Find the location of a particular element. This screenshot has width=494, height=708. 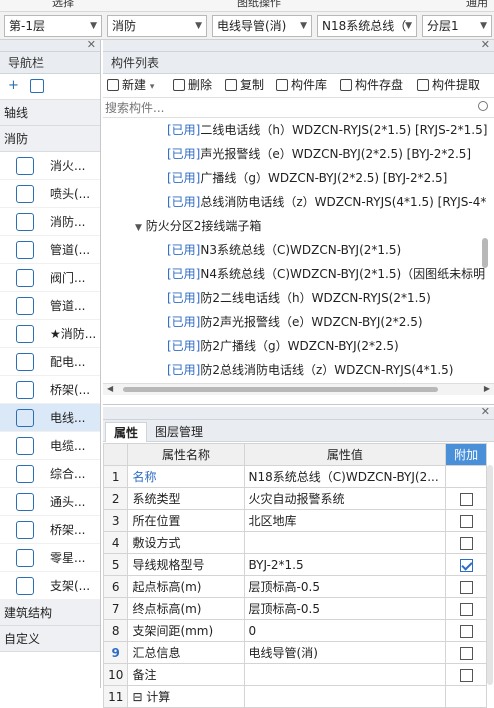

copy-button: 复制 is located at coordinates (244, 85).